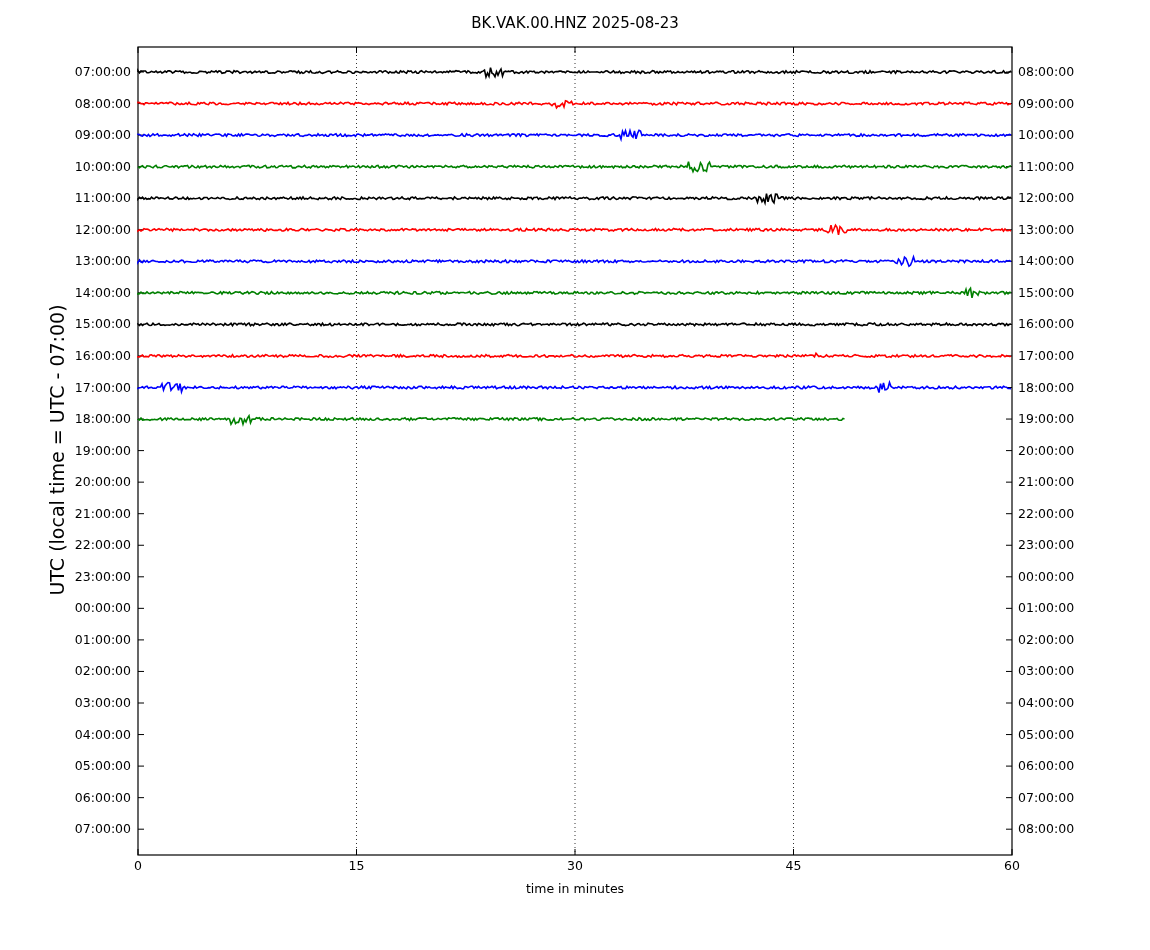  Describe the element at coordinates (575, 866) in the screenshot. I see `axis-tick-label: 30` at that location.